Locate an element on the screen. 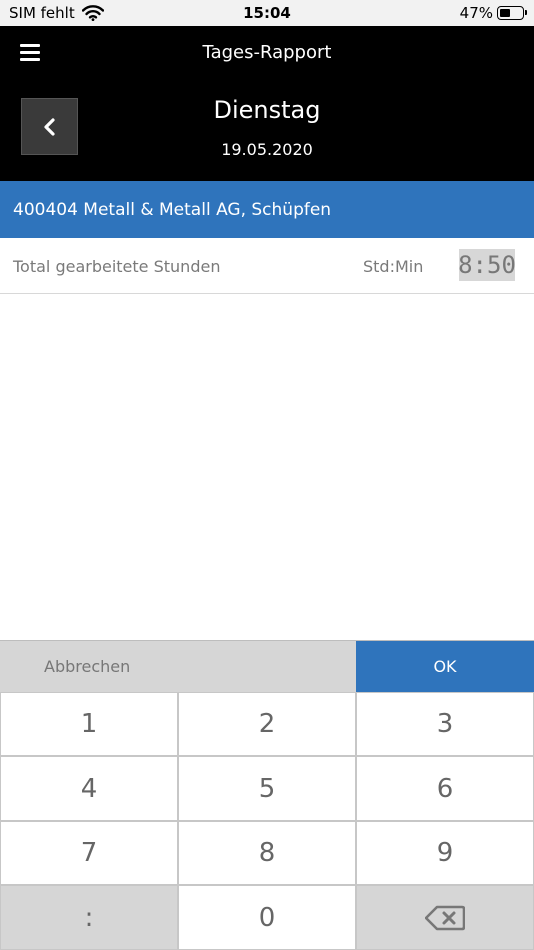 The width and height of the screenshot is (534, 950). total-hours-input: 8:50 is located at coordinates (487, 265).